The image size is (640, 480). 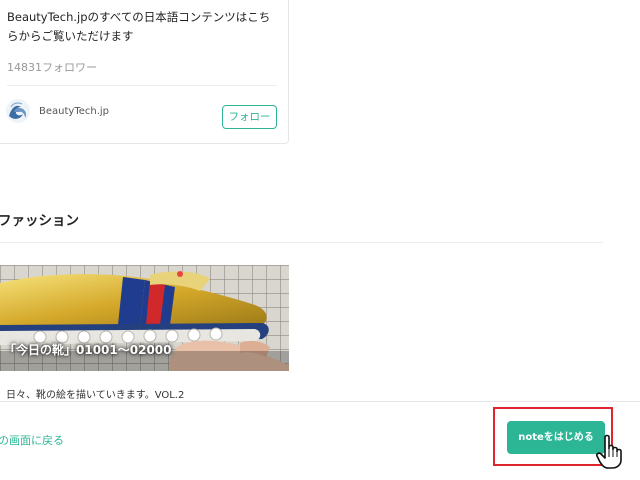 What do you see at coordinates (32, 440) in the screenshot?
I see `back-link: の画面に戻る` at bounding box center [32, 440].